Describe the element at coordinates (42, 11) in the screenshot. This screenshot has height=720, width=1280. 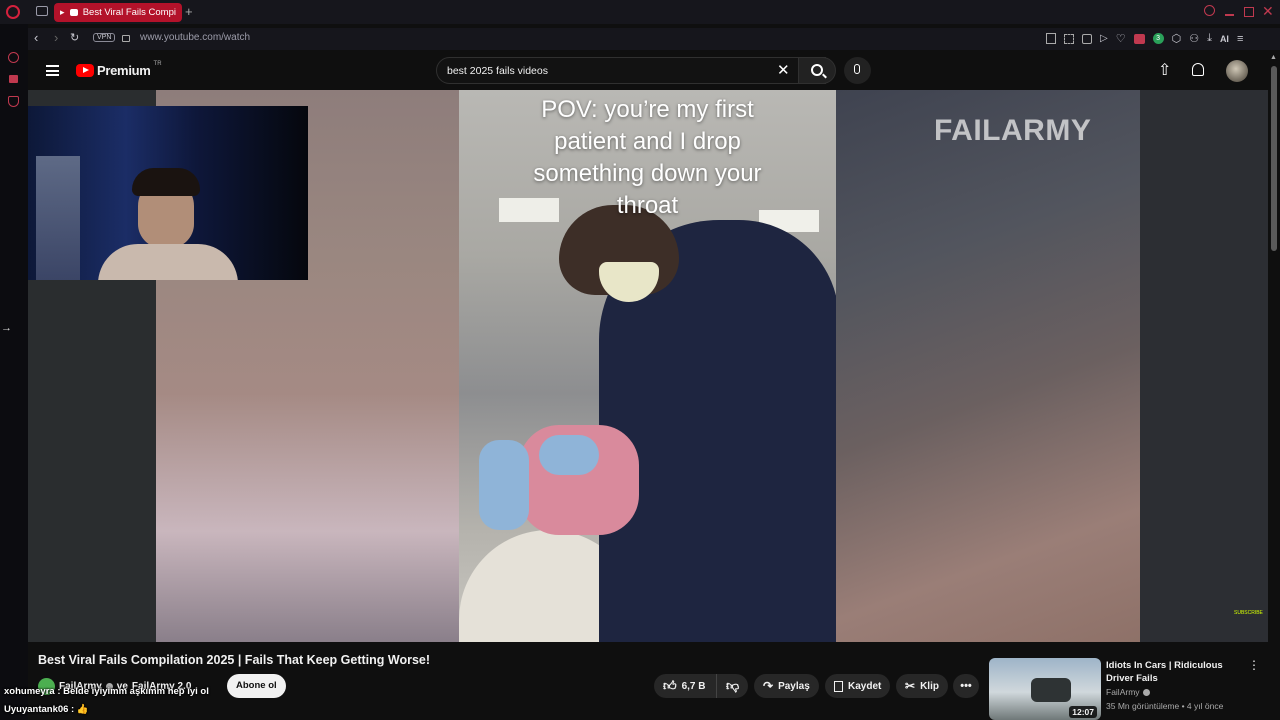
I see `tab-menu-icon` at that location.